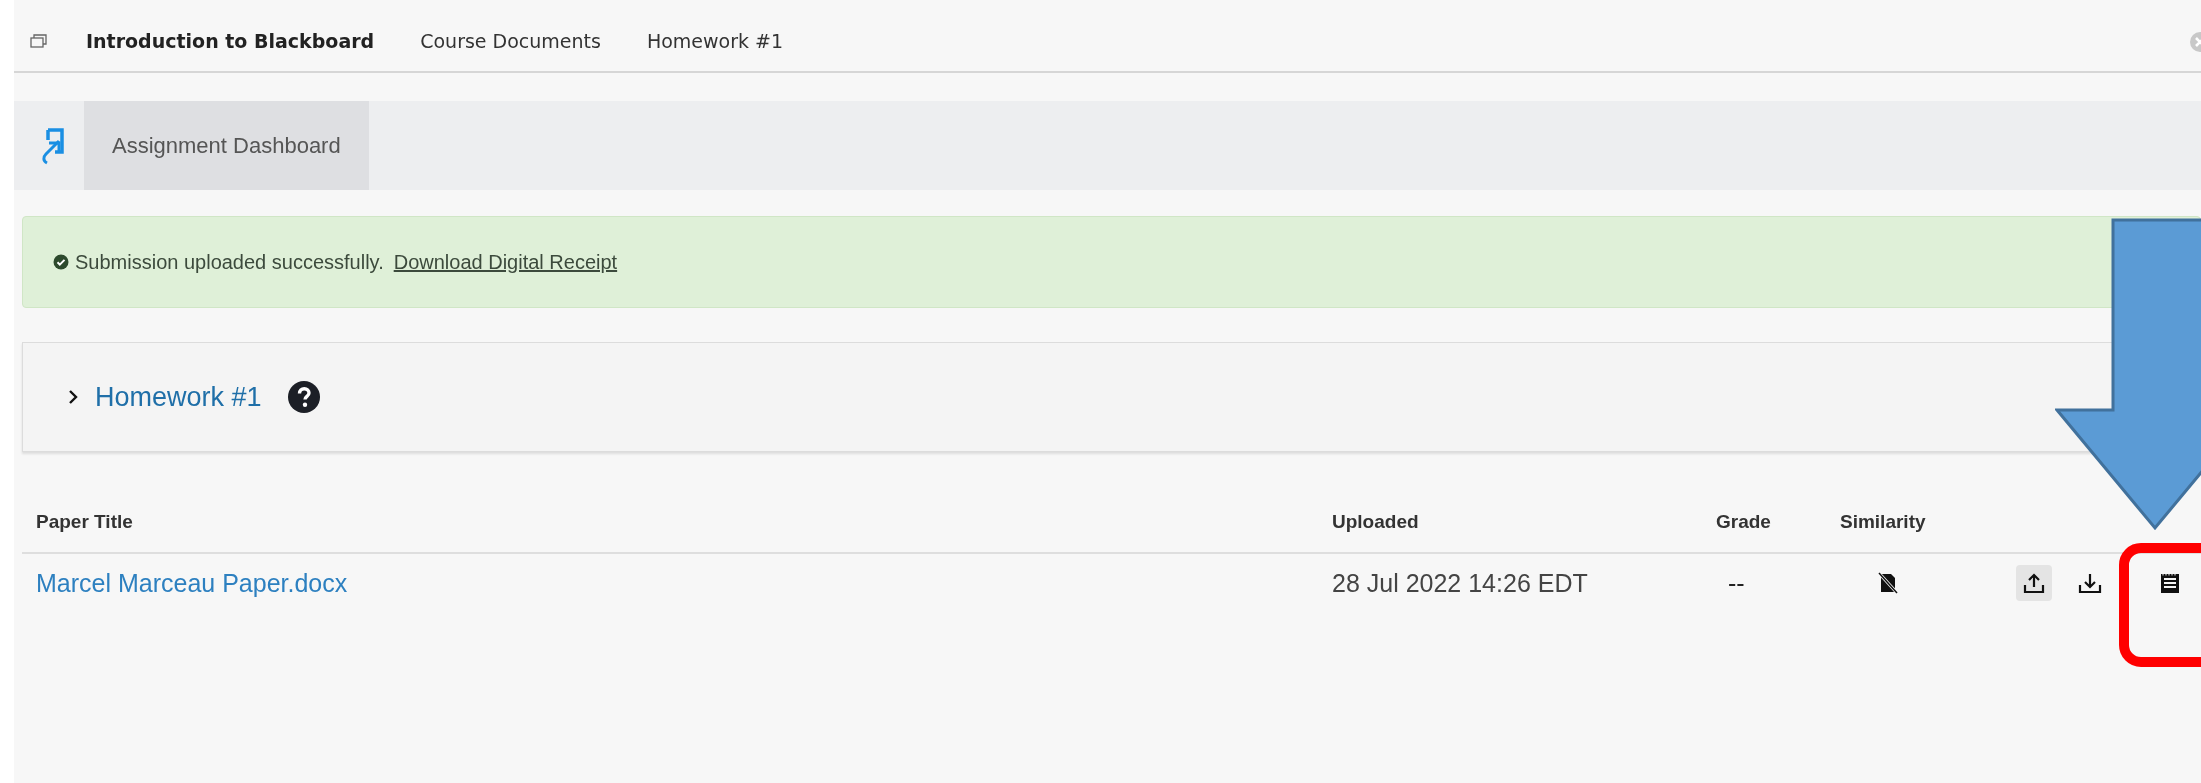 The height and width of the screenshot is (783, 2201). What do you see at coordinates (226, 145) in the screenshot?
I see `nav-title: Assignment Dashboard` at bounding box center [226, 145].